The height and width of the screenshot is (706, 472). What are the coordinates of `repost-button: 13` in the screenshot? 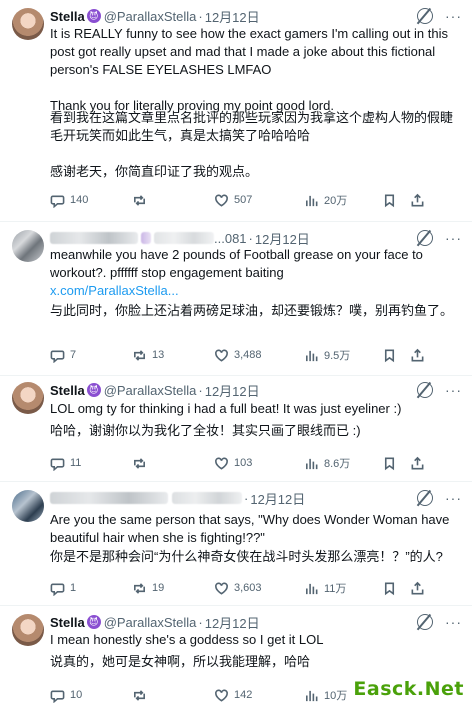 It's located at (173, 355).